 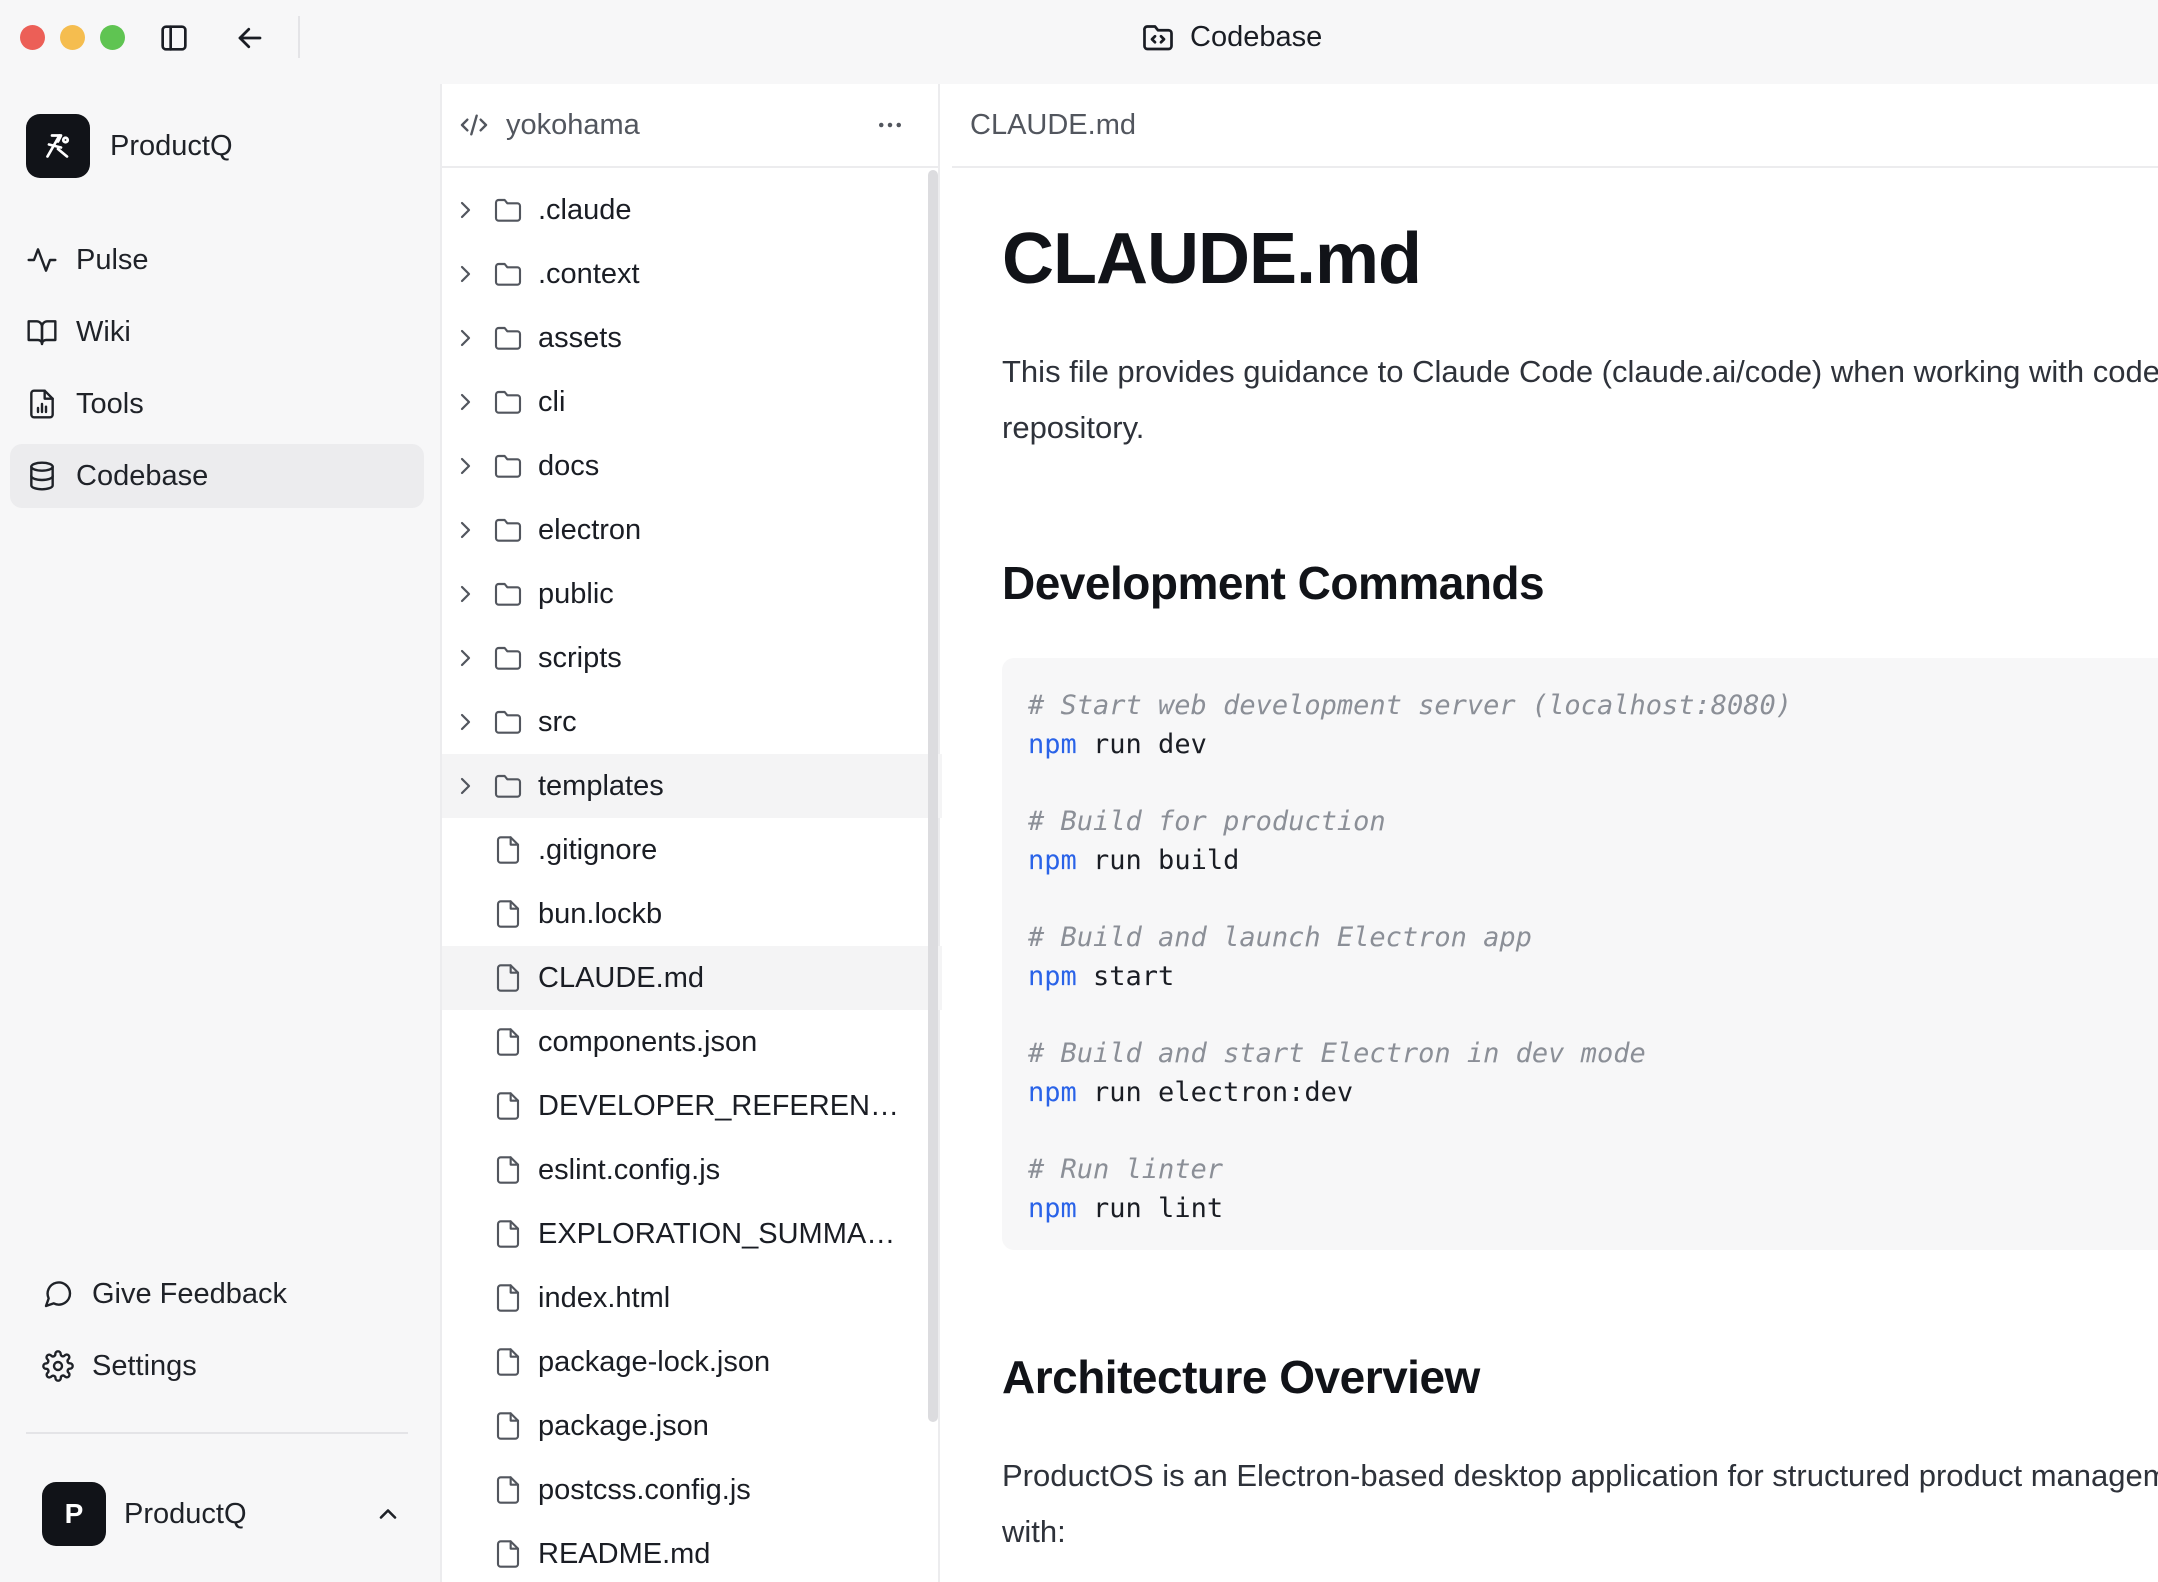 What do you see at coordinates (144, 1365) in the screenshot?
I see `settings-label: Settings` at bounding box center [144, 1365].